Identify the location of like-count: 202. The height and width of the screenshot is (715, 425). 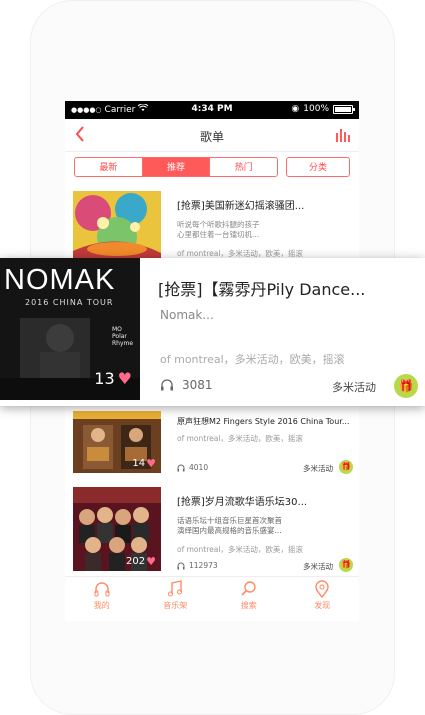
(136, 561).